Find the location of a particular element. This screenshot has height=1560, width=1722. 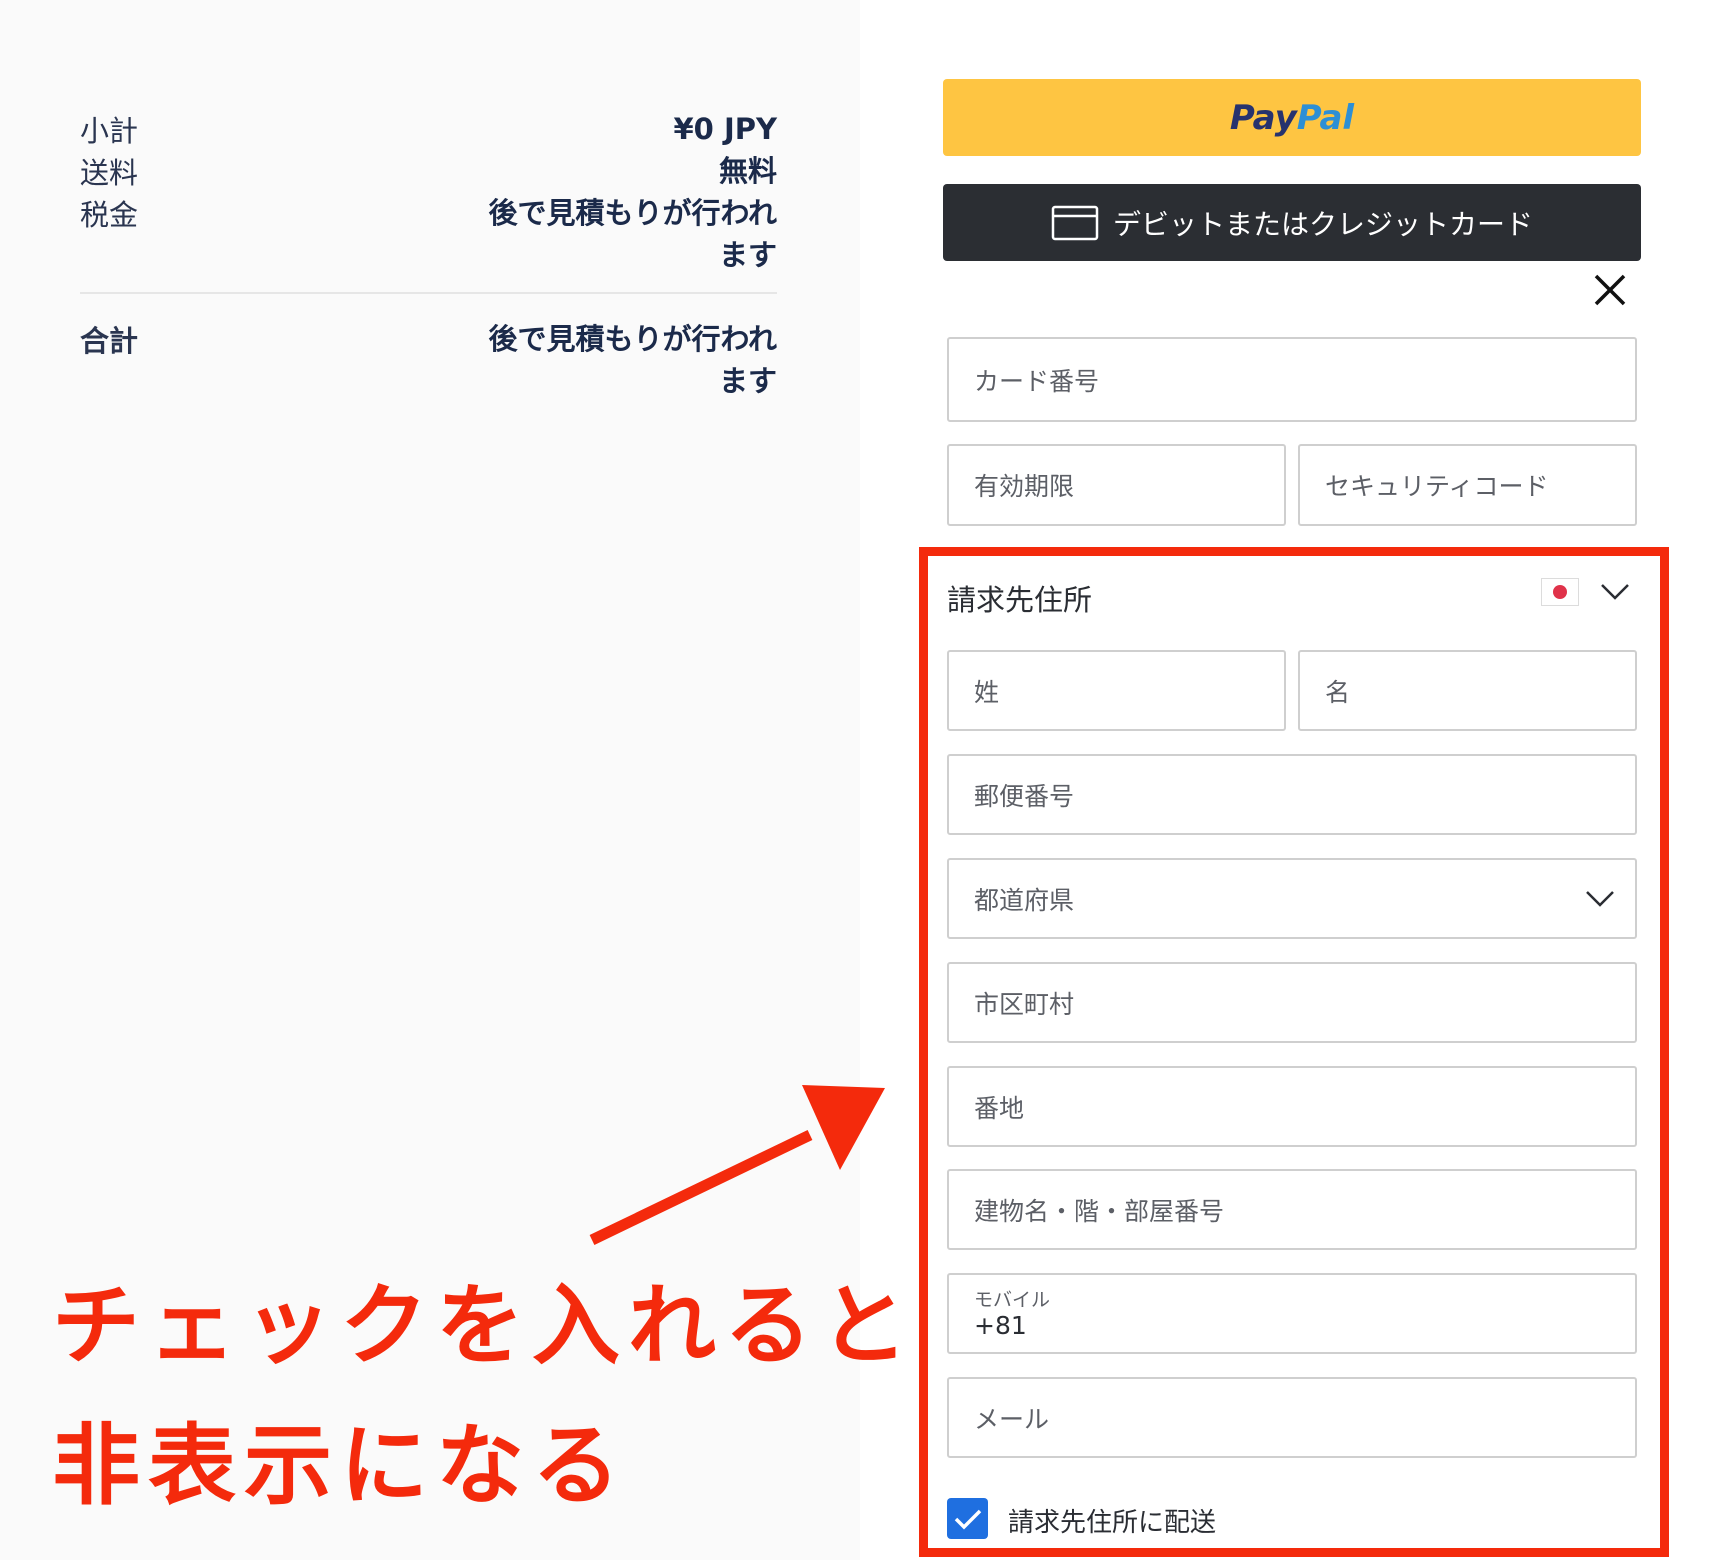

total-value-line2: ます is located at coordinates (747, 381).